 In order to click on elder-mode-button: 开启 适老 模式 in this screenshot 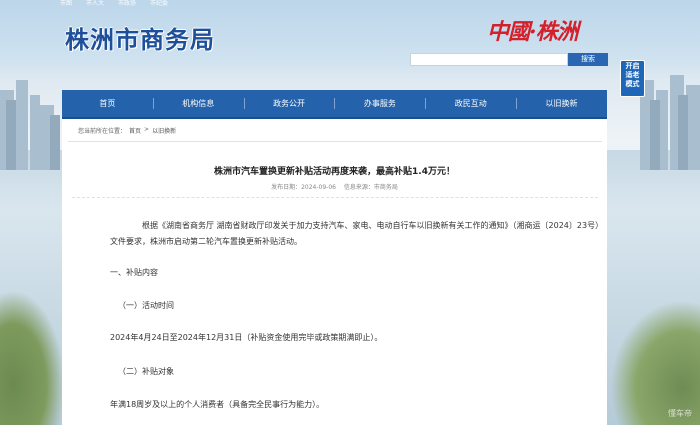, I will do `click(632, 78)`.